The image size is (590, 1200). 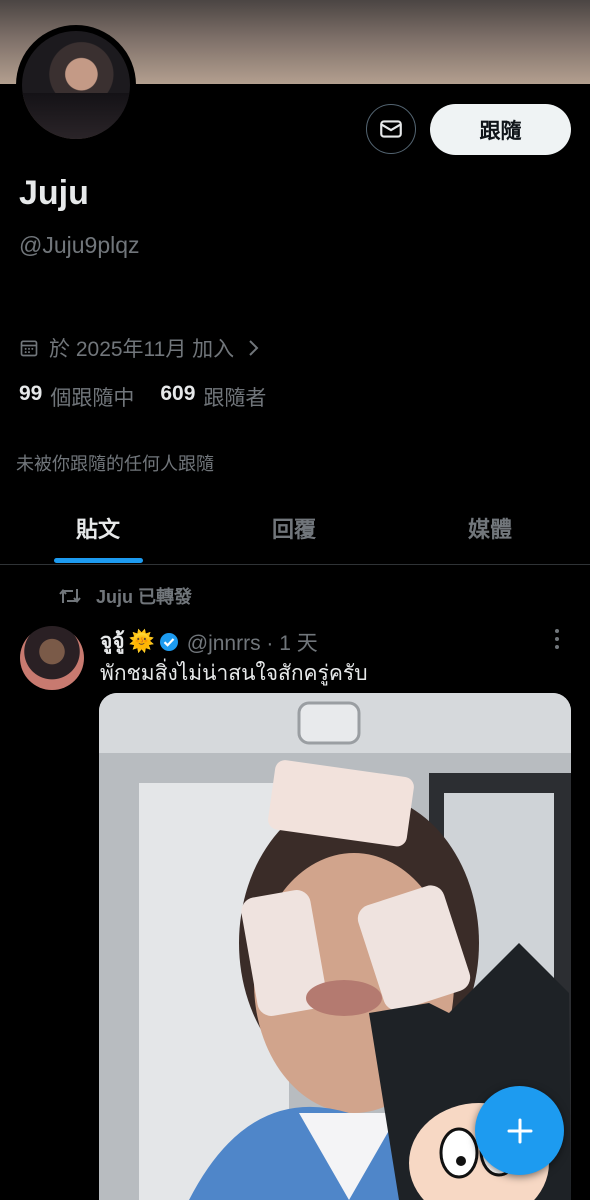 I want to click on message-button, so click(x=391, y=129).